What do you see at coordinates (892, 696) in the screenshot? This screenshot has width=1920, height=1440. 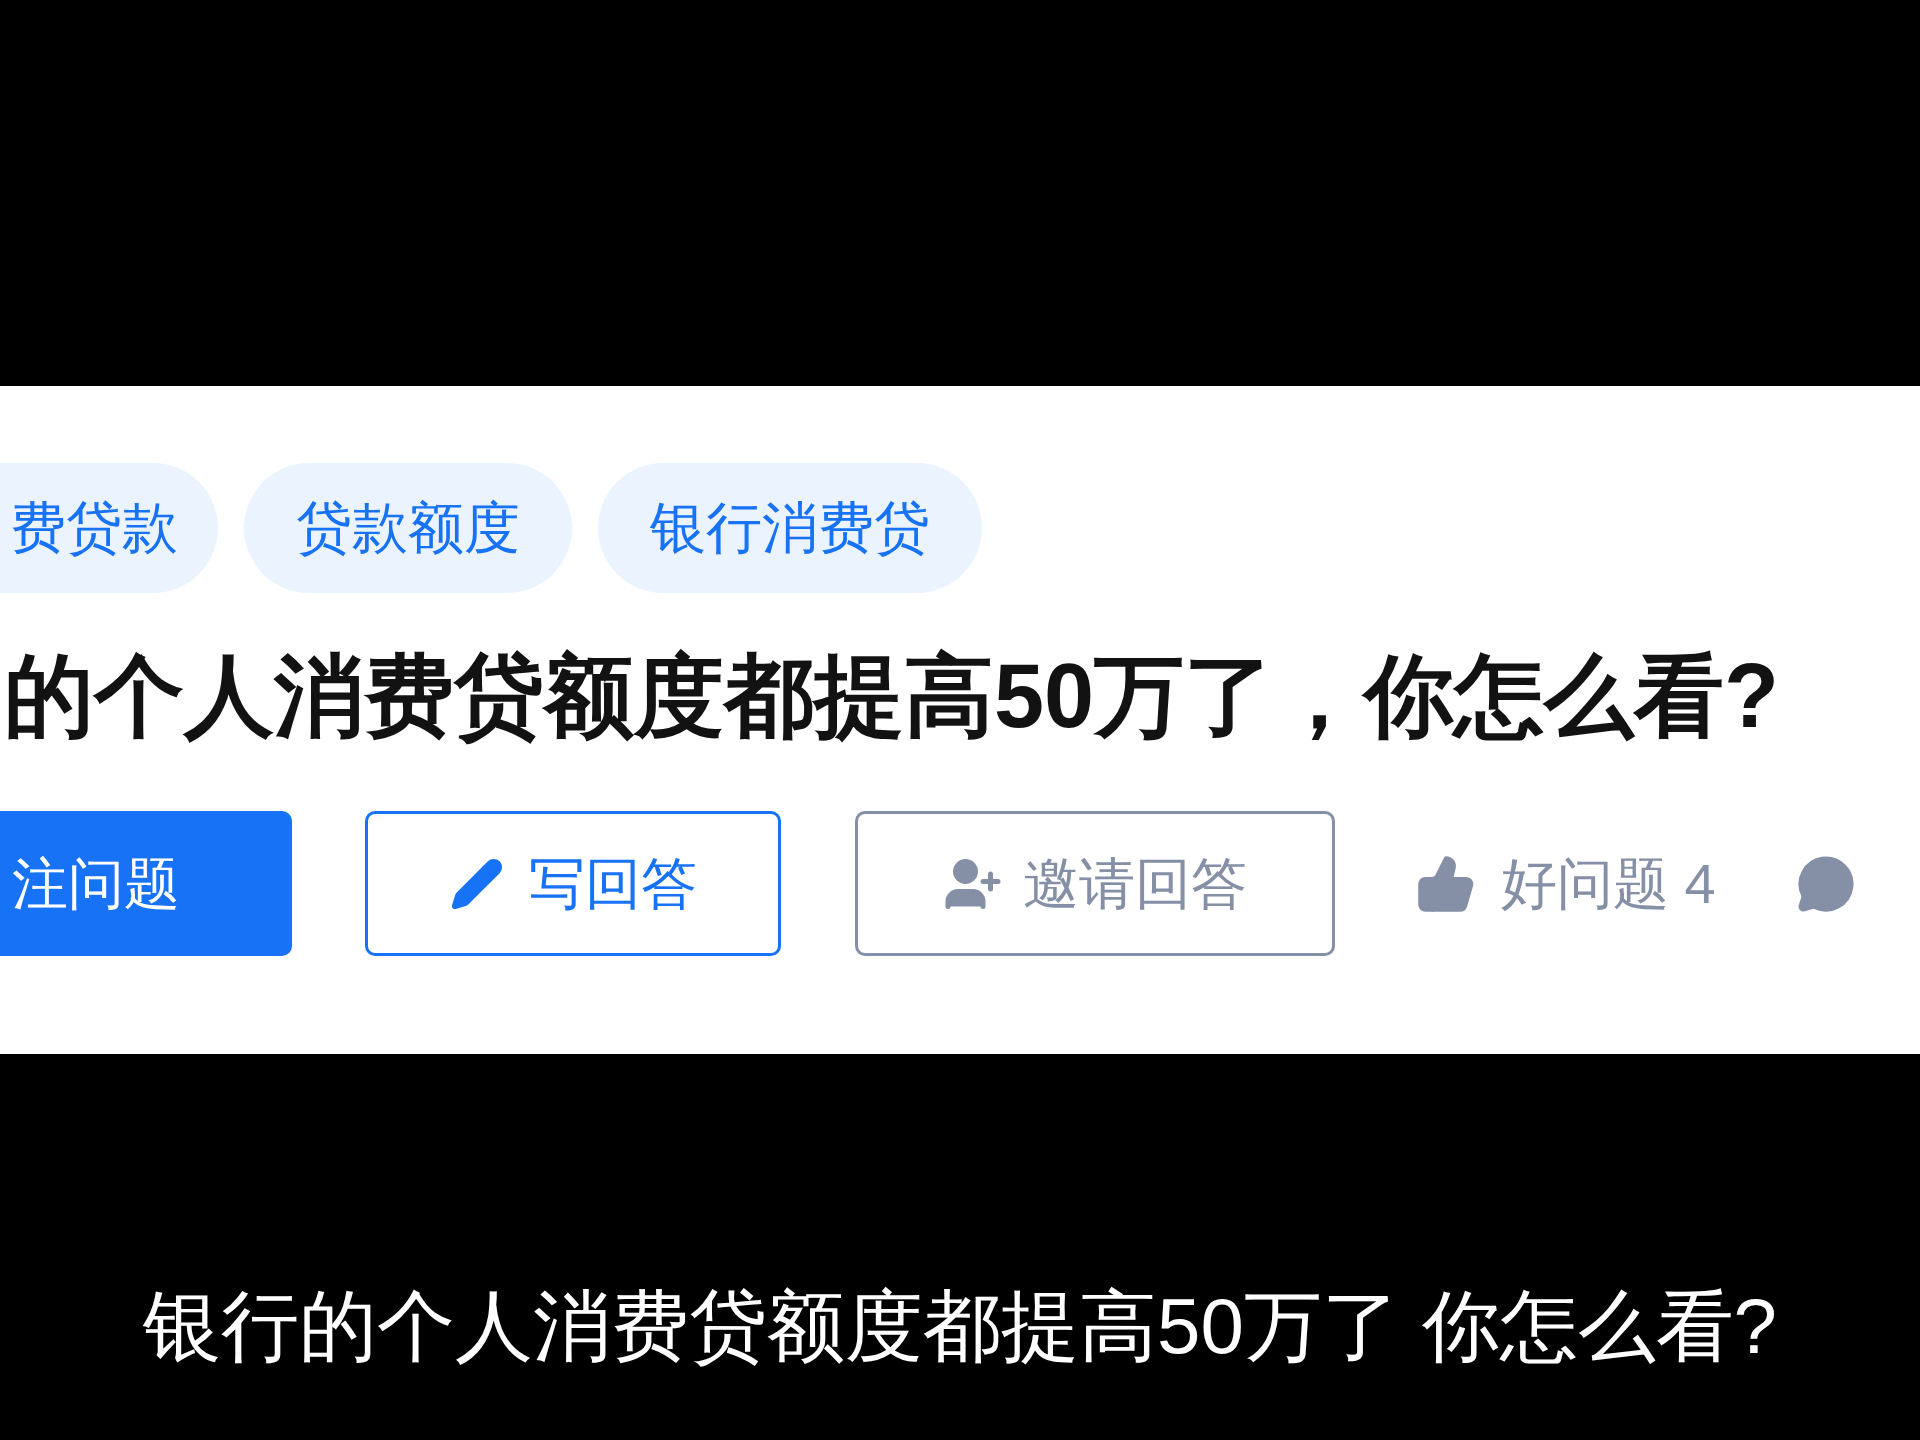 I see `question-title: 的个人消费贷额度都提高50万了，你怎么看?` at bounding box center [892, 696].